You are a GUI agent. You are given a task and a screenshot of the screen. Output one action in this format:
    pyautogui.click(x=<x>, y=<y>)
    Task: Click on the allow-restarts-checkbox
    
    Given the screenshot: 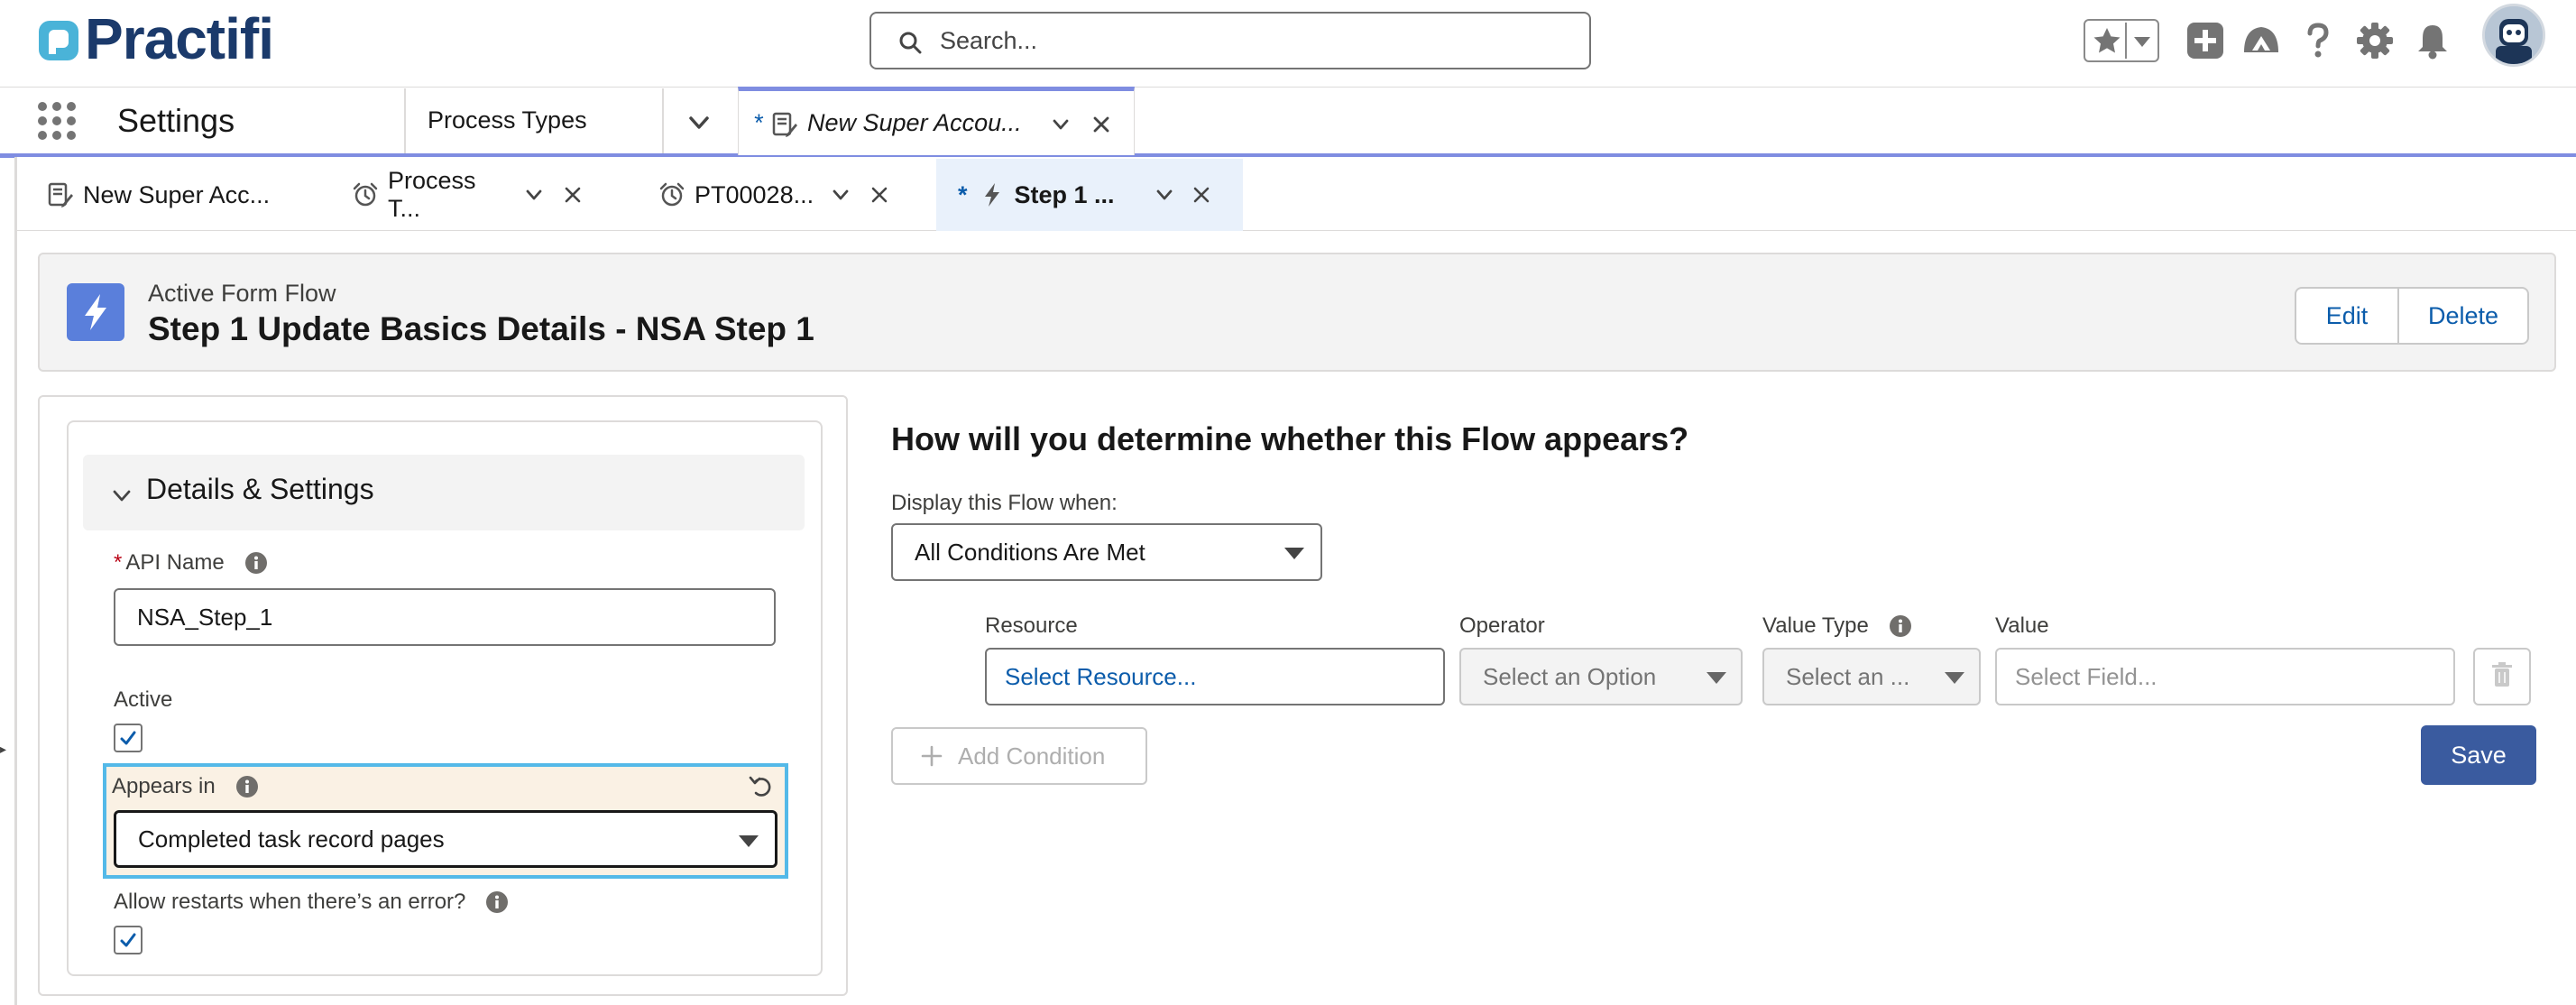 What is the action you would take?
    pyautogui.click(x=129, y=940)
    